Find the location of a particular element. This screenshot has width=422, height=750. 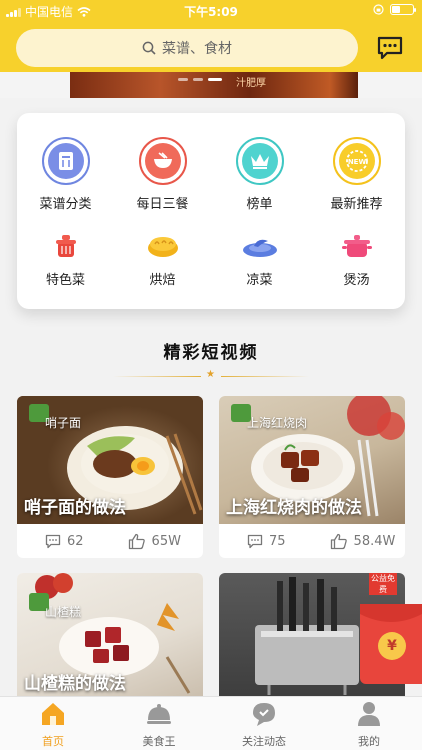

comment-count: 62 is located at coordinates (64, 541).